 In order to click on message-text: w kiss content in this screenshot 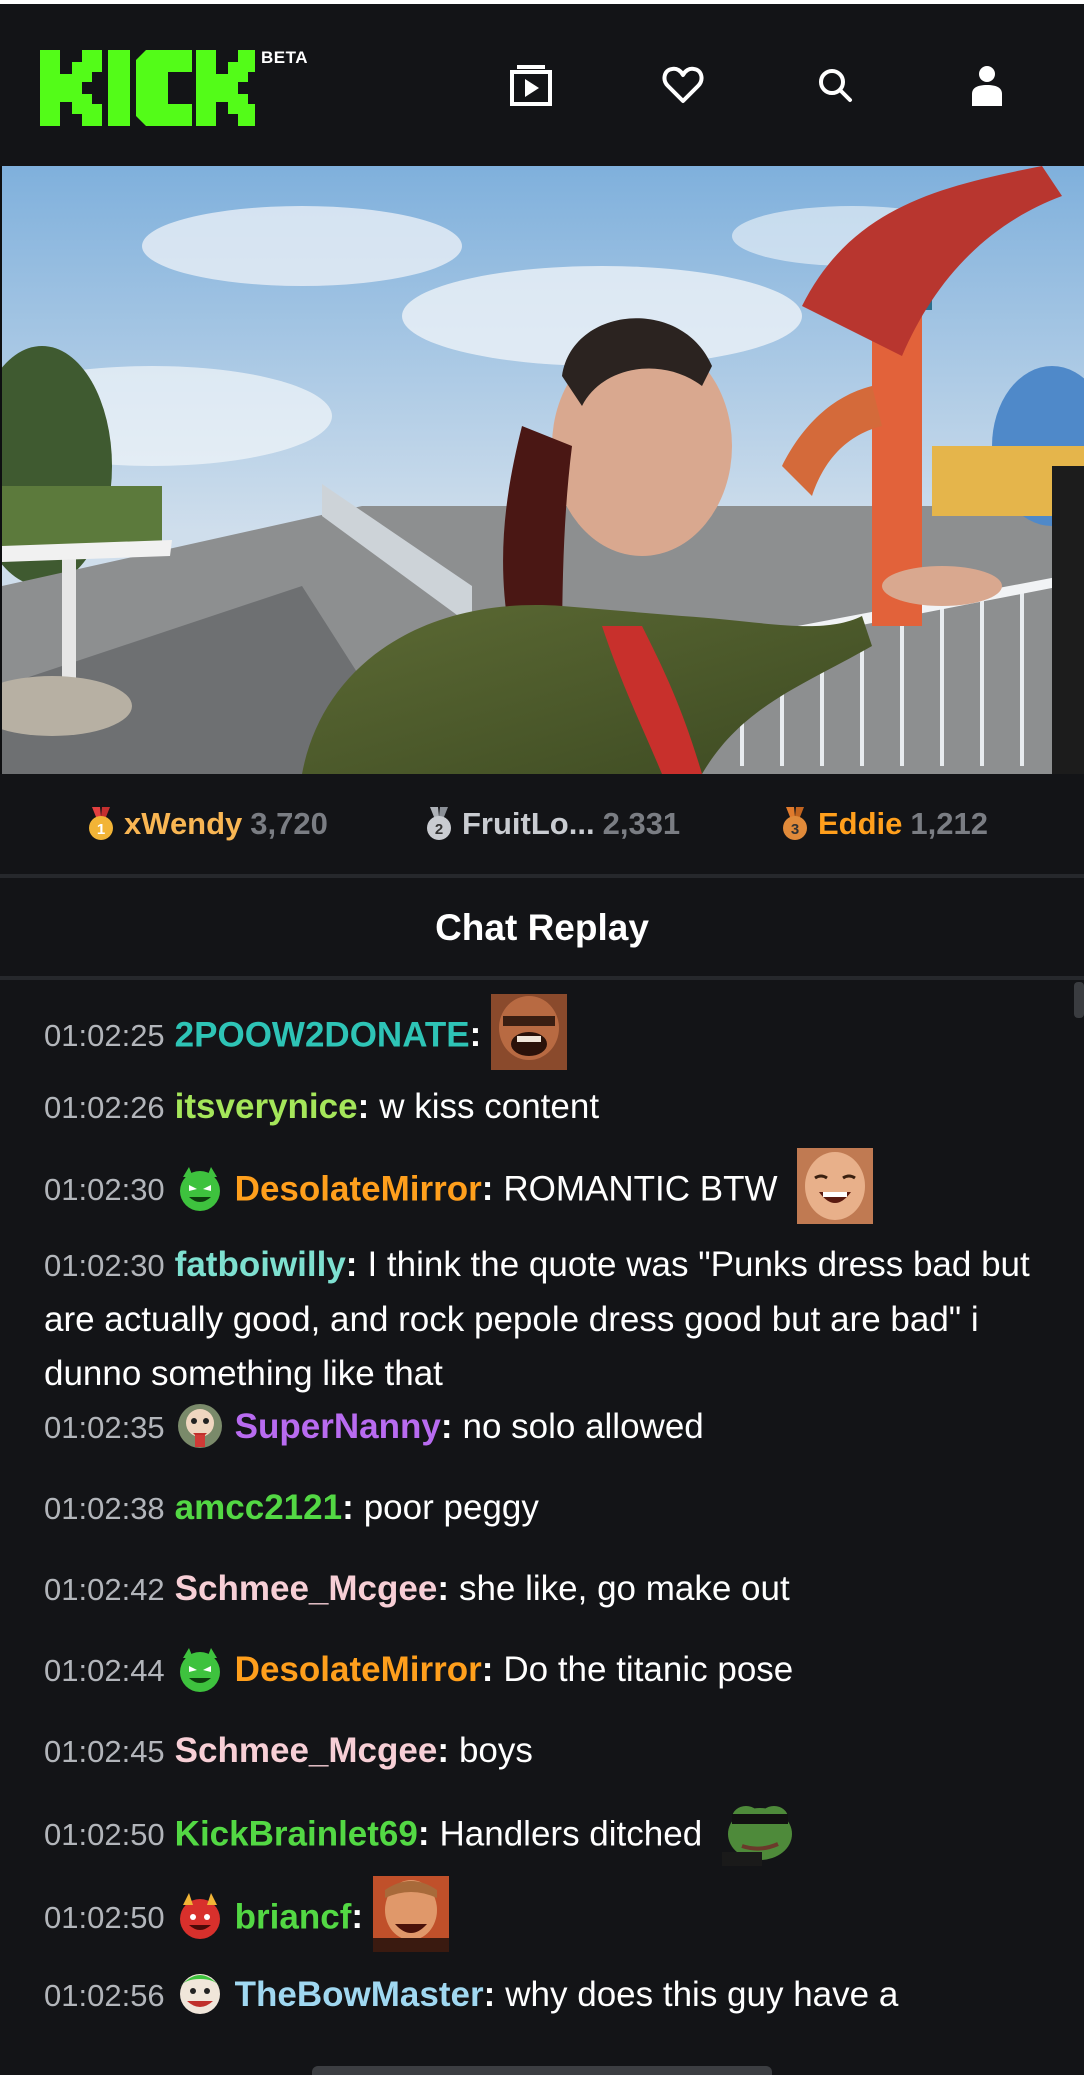, I will do `click(489, 1106)`.